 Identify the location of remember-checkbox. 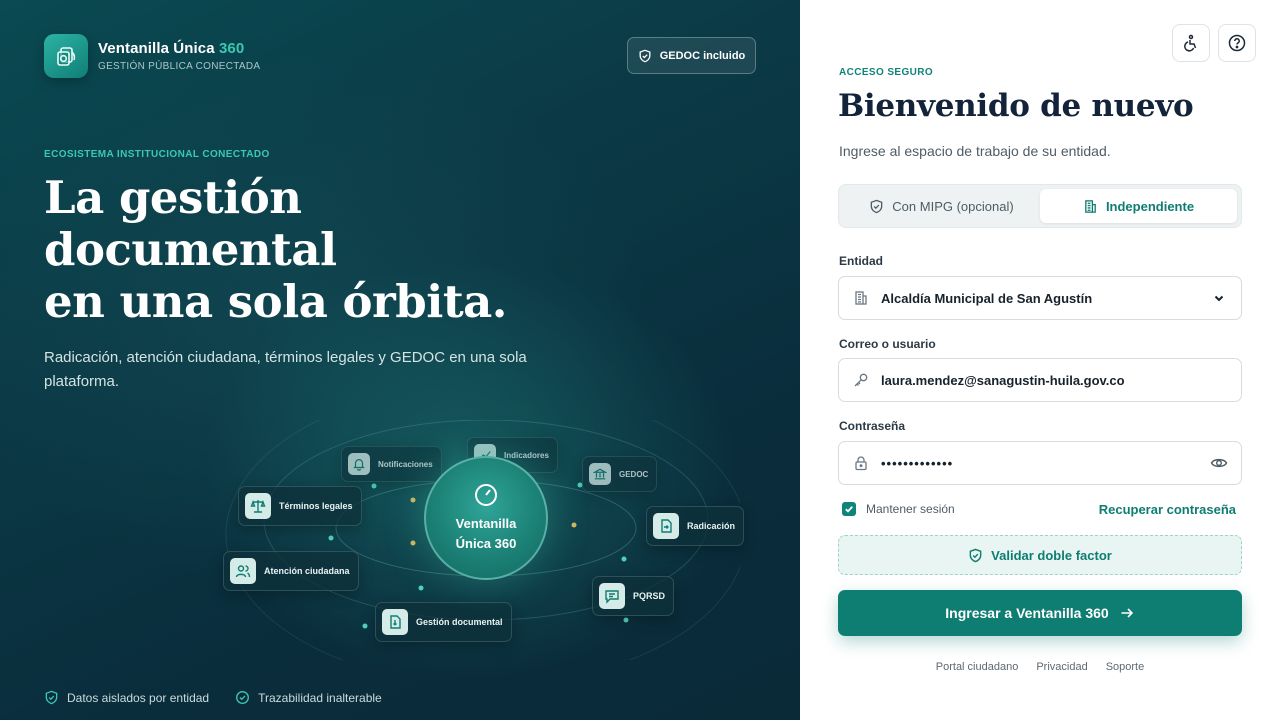
(849, 509).